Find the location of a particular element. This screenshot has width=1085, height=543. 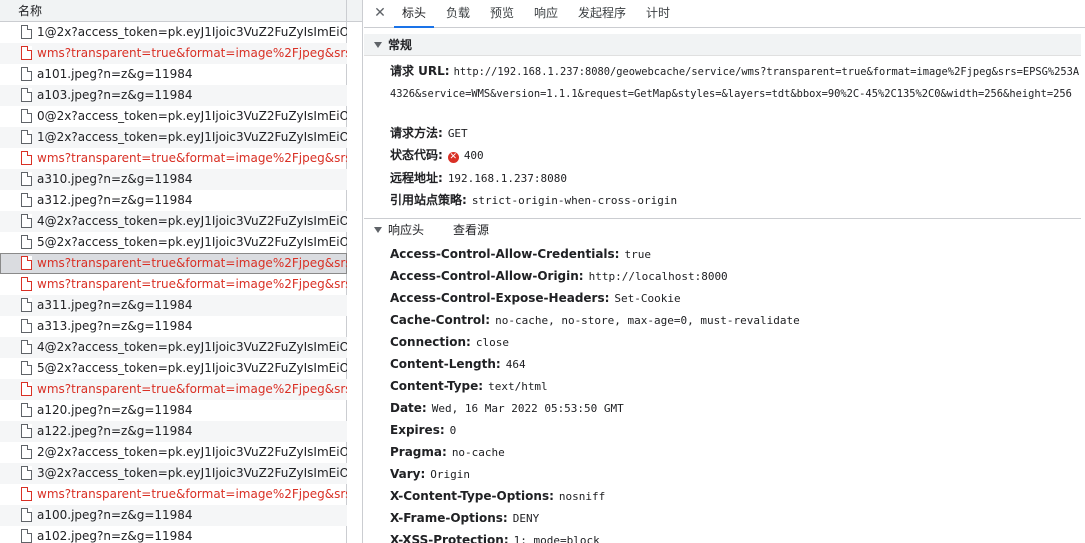

response-header-name: Connection: is located at coordinates (430, 342).